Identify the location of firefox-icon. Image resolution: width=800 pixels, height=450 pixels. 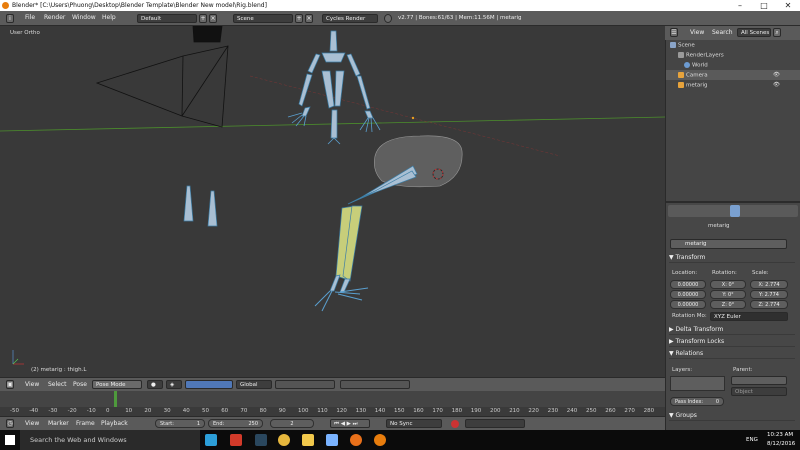
(356, 440).